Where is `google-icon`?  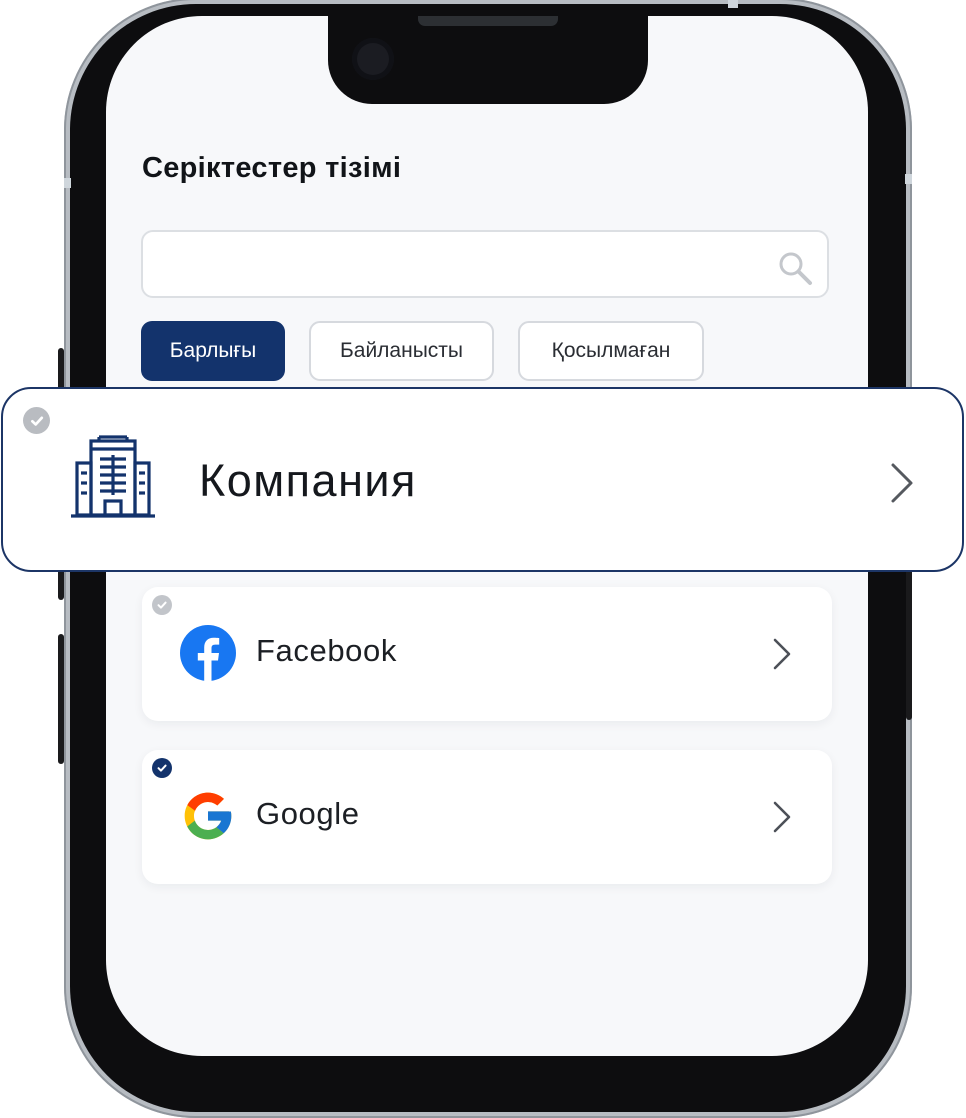
google-icon is located at coordinates (208, 816).